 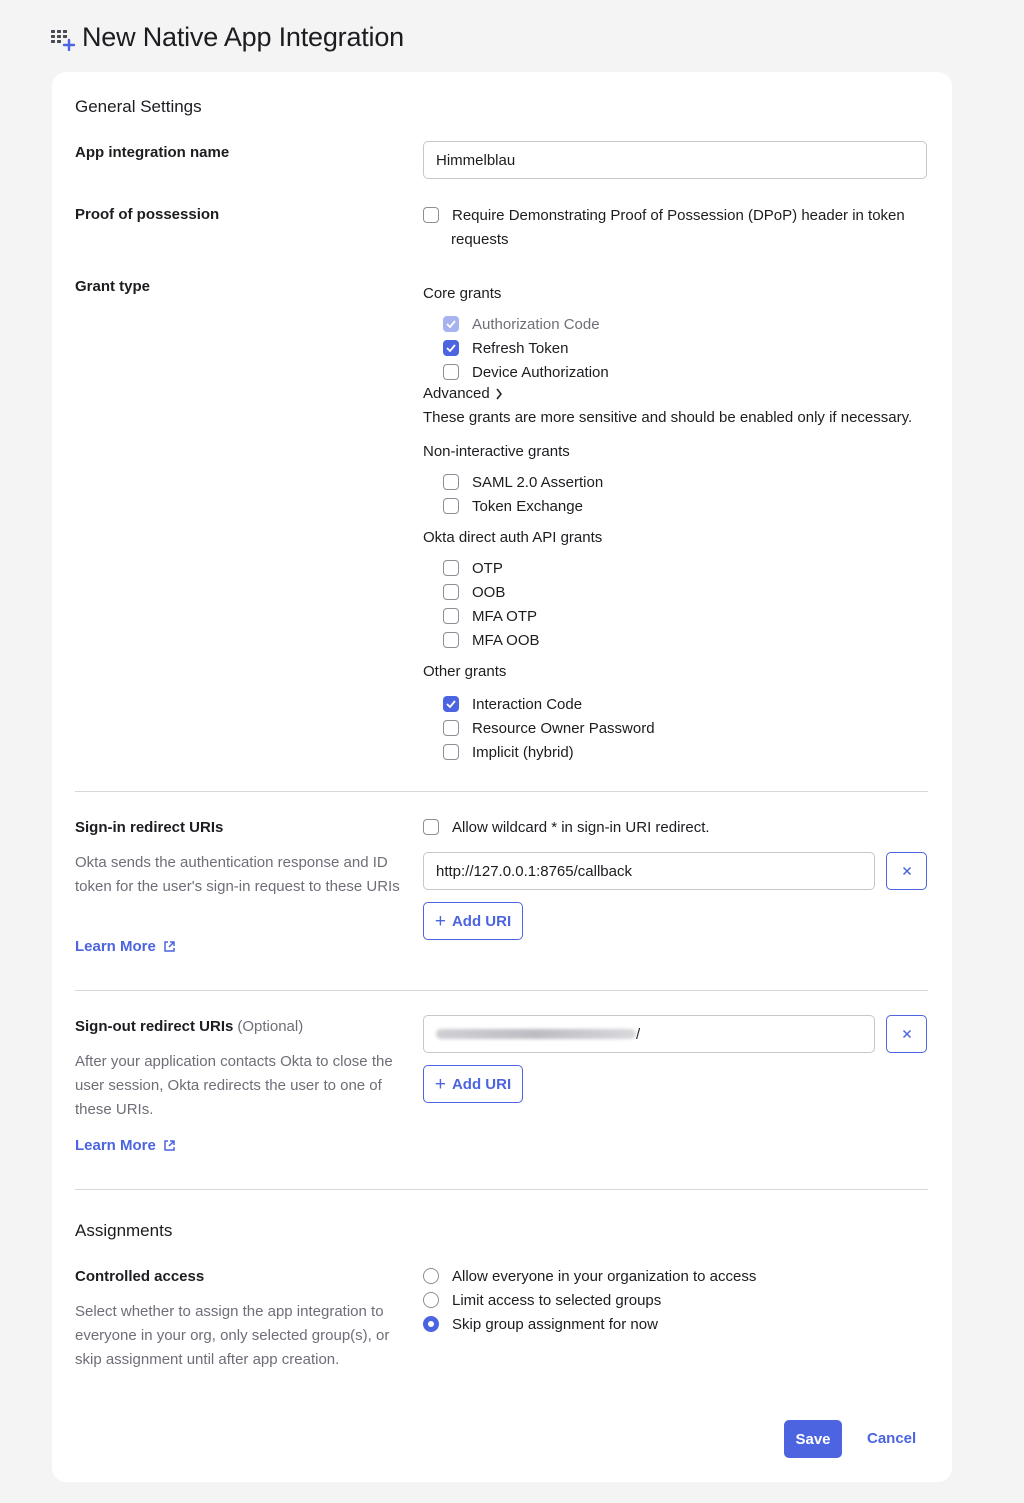 I want to click on grant-oob: OOB, so click(x=491, y=592).